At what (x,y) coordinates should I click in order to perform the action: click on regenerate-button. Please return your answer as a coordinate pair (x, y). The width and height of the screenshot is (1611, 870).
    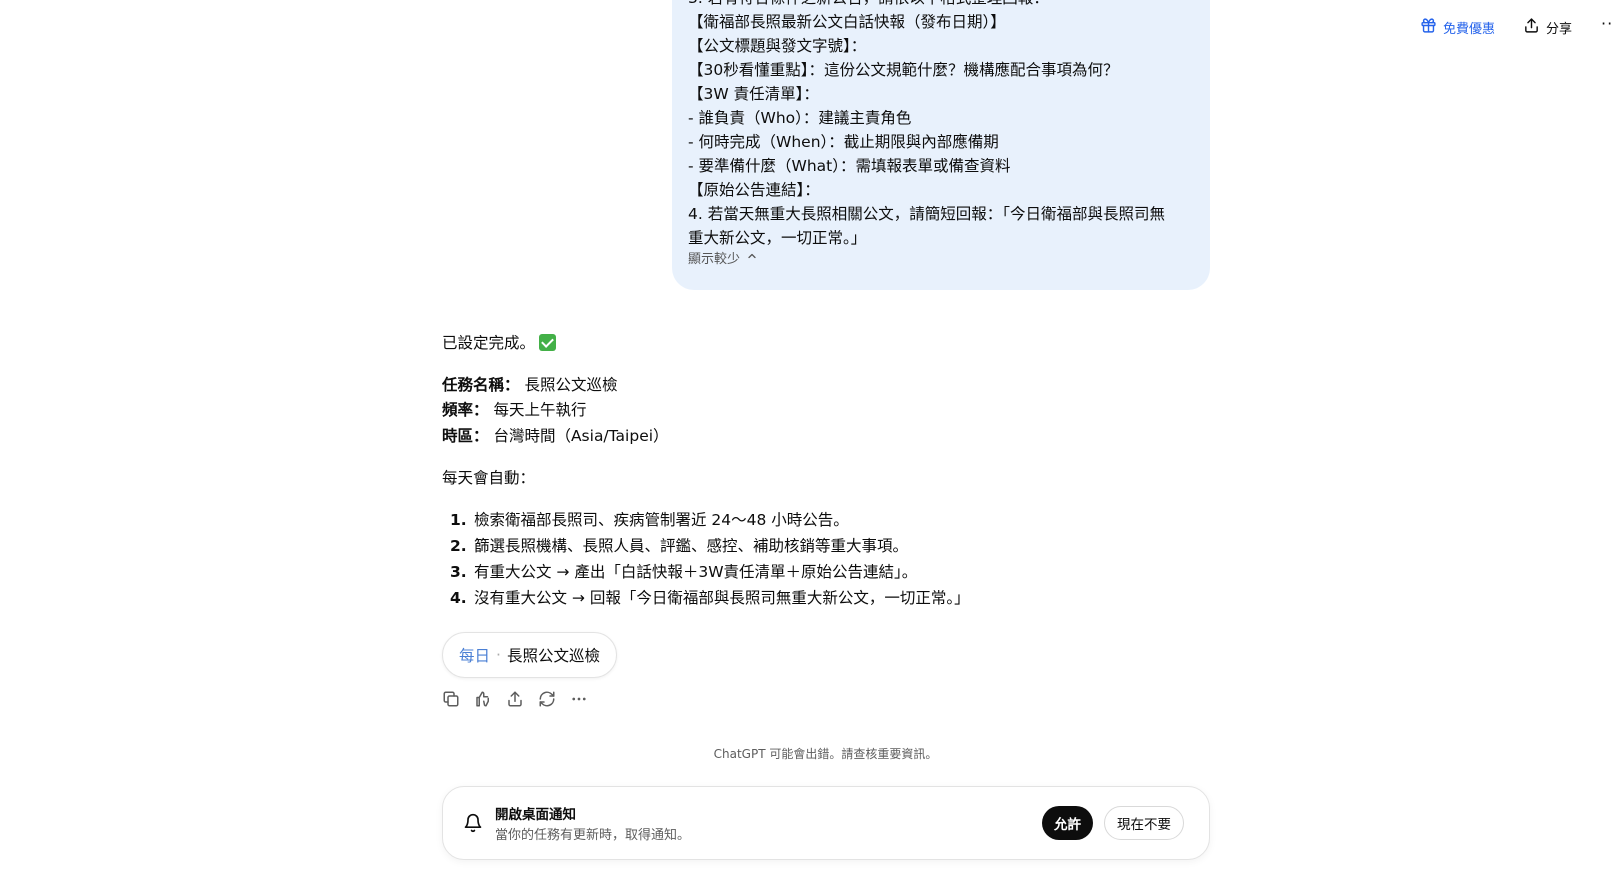
    Looking at the image, I should click on (547, 701).